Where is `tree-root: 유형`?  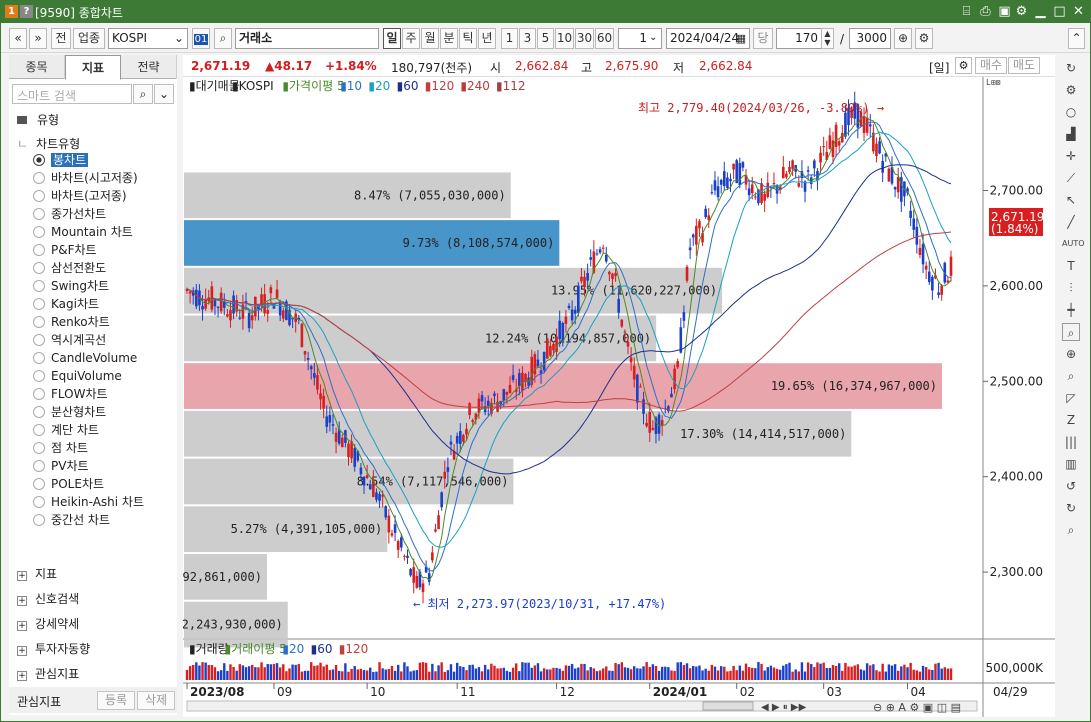 tree-root: 유형 is located at coordinates (38, 119).